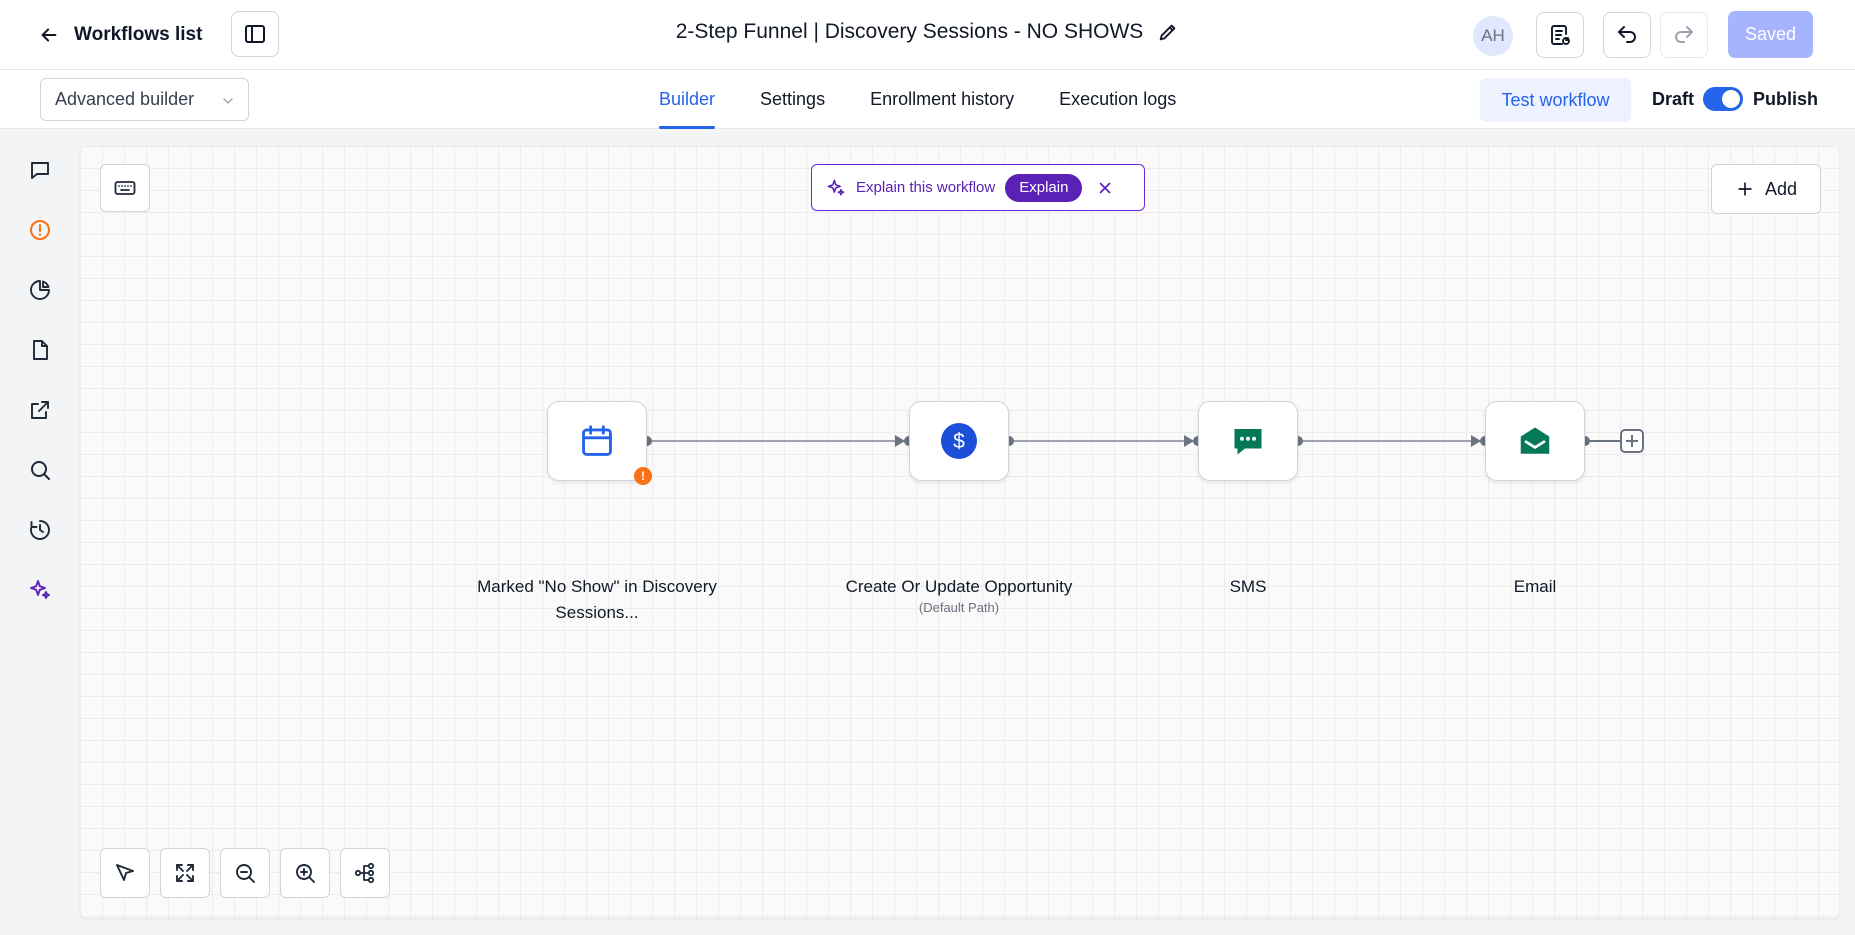 The height and width of the screenshot is (935, 1855). I want to click on zoom-in-button, so click(305, 873).